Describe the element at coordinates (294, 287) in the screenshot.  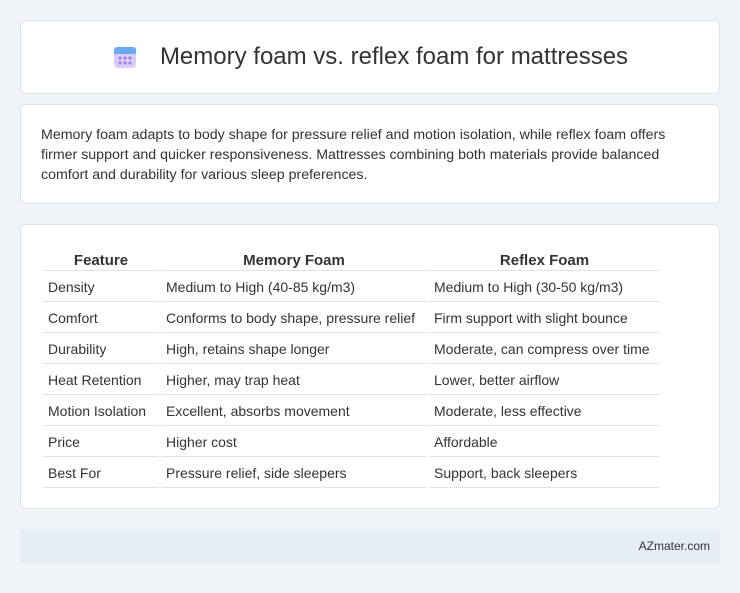
I see `cell-memory-foam: Medium to High (40-85 kg/m3)` at that location.